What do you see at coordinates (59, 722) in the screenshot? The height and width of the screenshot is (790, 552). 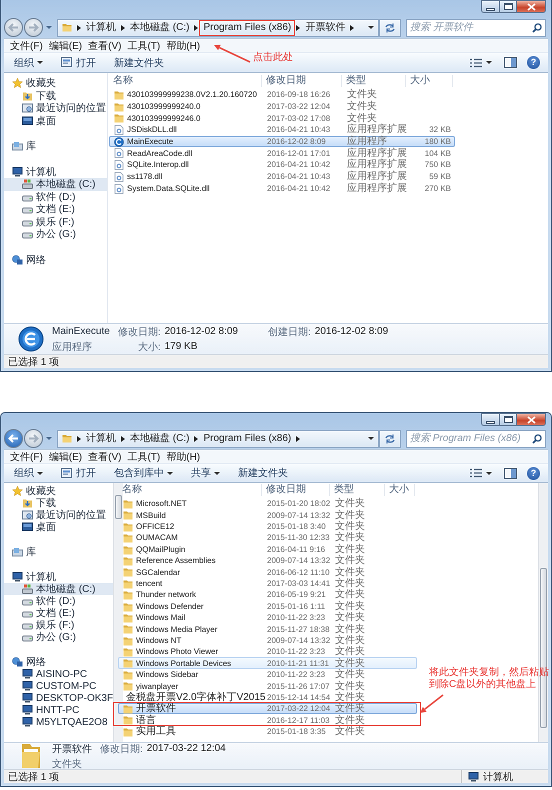 I see `nav-item: M5YLTQAE2O8` at bounding box center [59, 722].